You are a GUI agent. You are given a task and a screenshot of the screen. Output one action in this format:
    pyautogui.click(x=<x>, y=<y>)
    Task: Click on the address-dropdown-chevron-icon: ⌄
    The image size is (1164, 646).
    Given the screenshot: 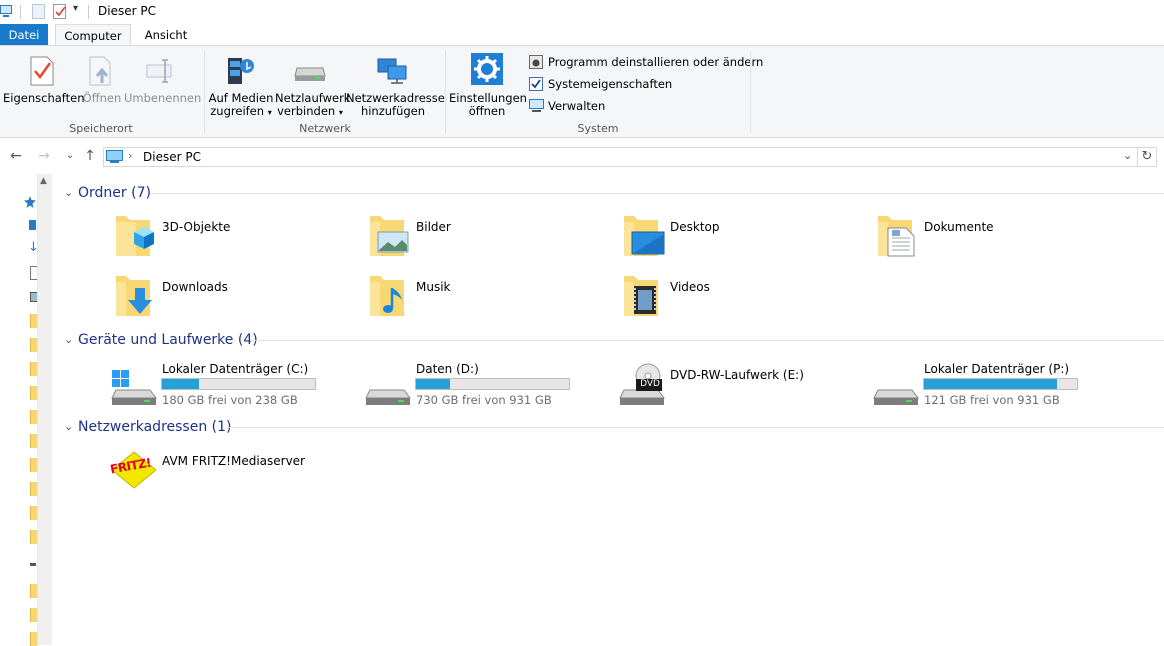 What is the action you would take?
    pyautogui.click(x=1127, y=155)
    